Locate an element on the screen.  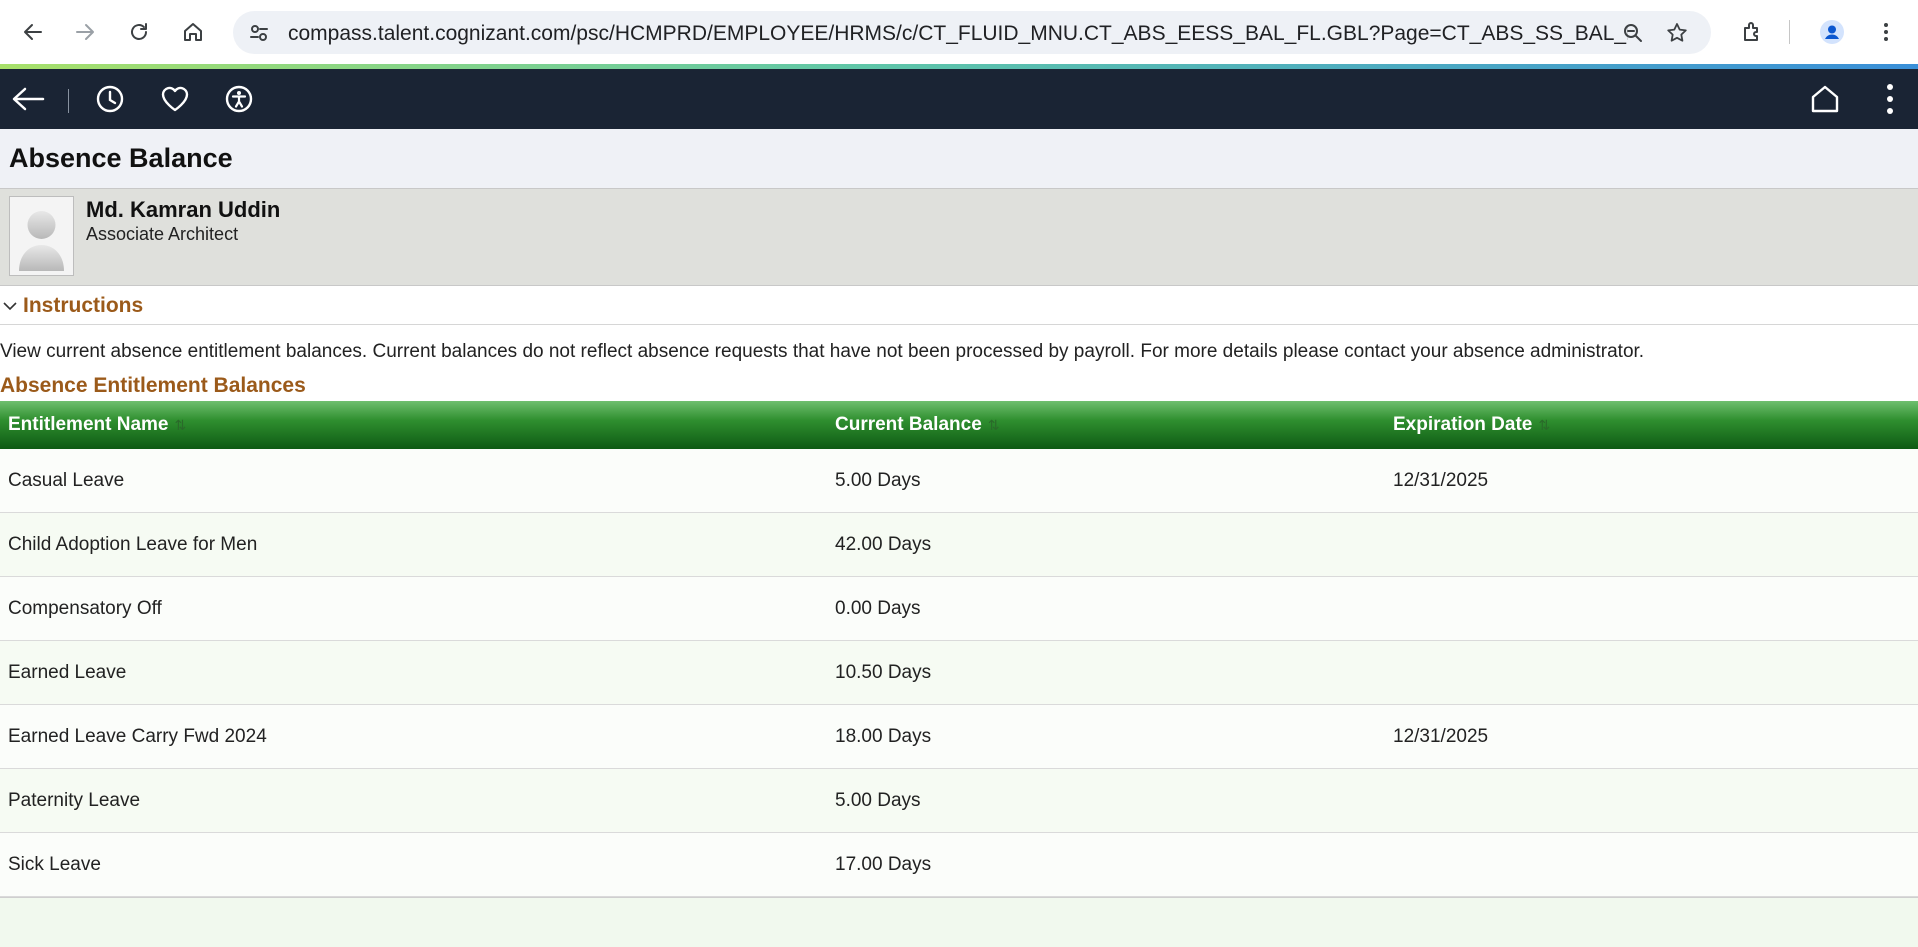
balances-section-title: Absence Entitlement Balances is located at coordinates (153, 385).